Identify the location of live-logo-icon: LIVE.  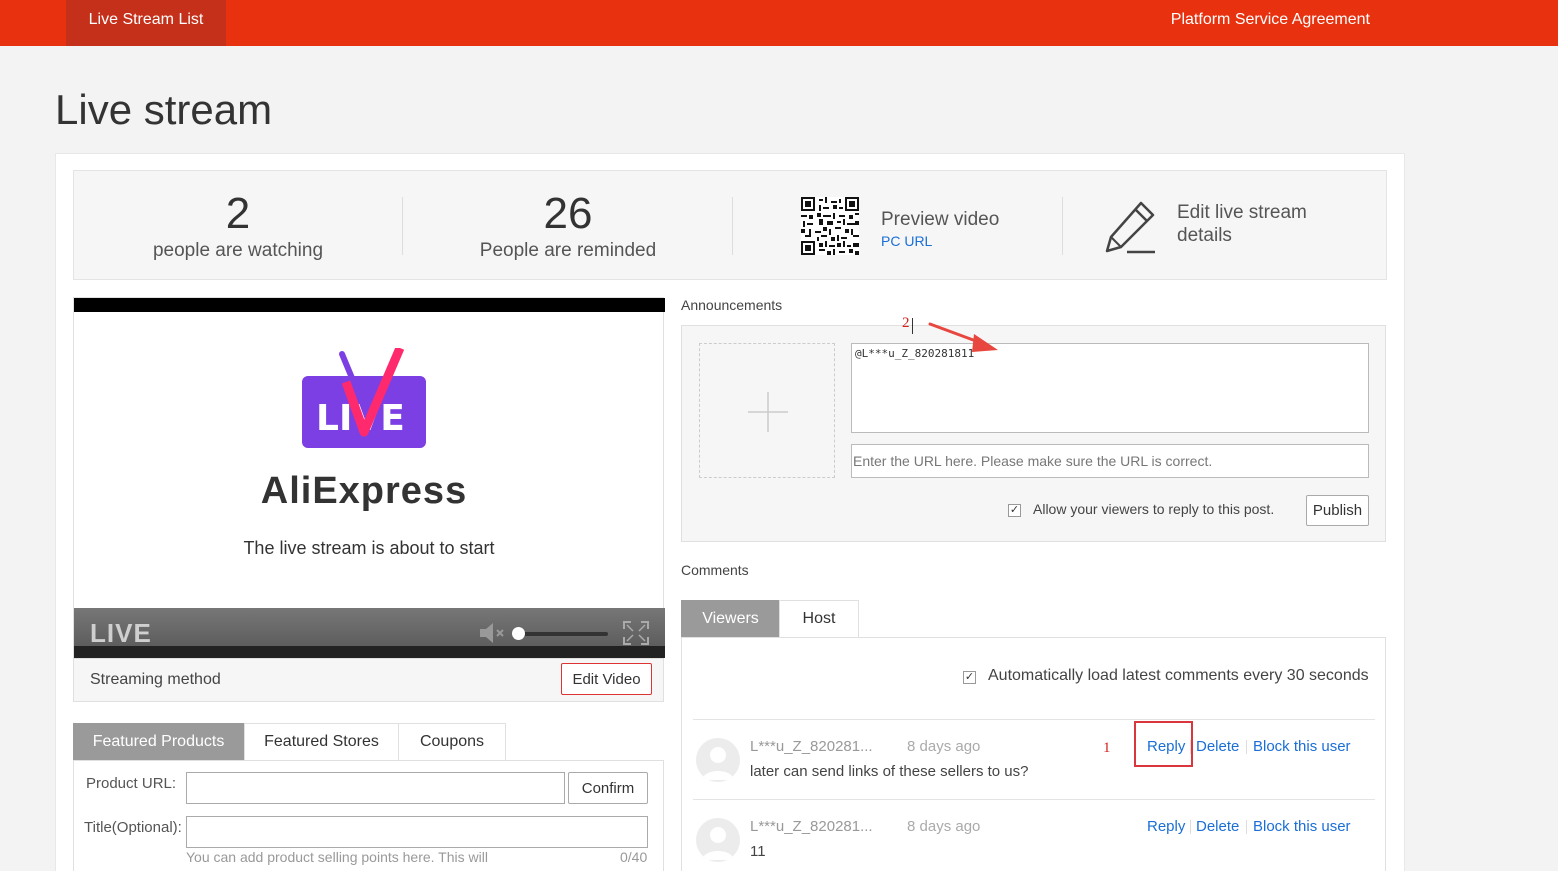
(364, 398).